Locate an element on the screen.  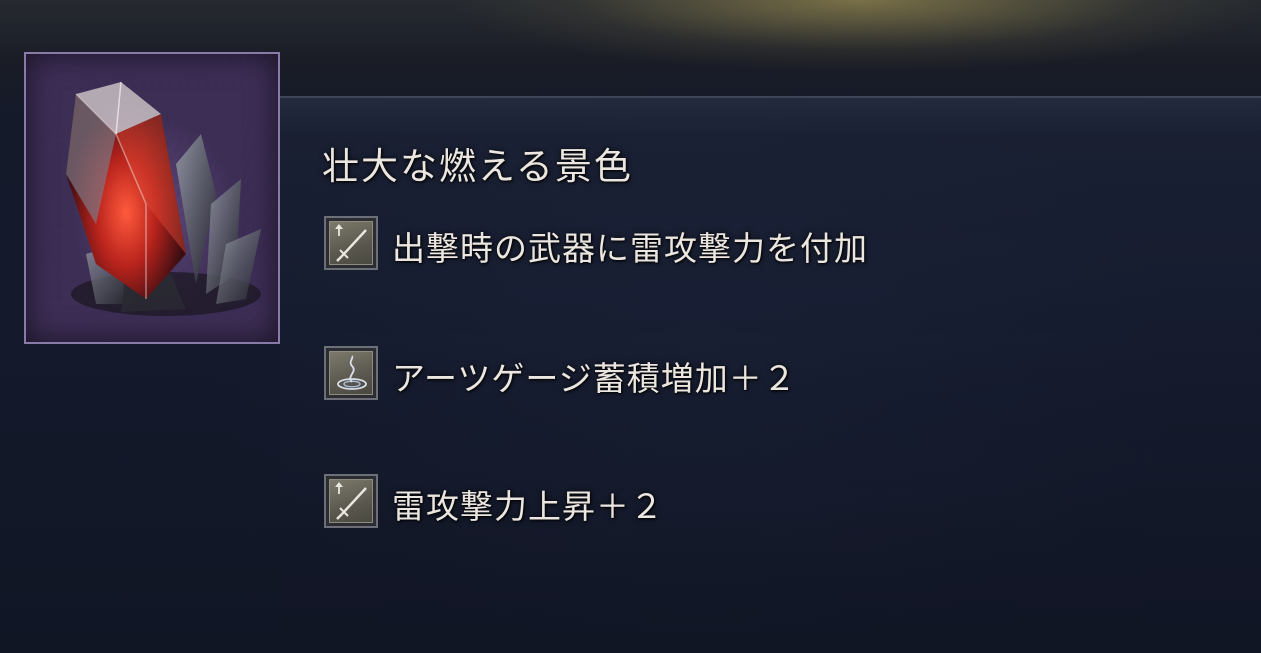
item-icon-frame is located at coordinates (152, 198).